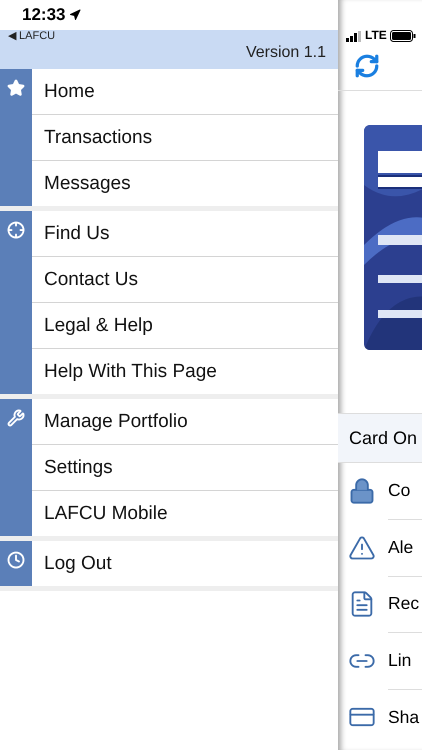 The width and height of the screenshot is (422, 750). What do you see at coordinates (380, 438) in the screenshot?
I see `section-header: Card On` at bounding box center [380, 438].